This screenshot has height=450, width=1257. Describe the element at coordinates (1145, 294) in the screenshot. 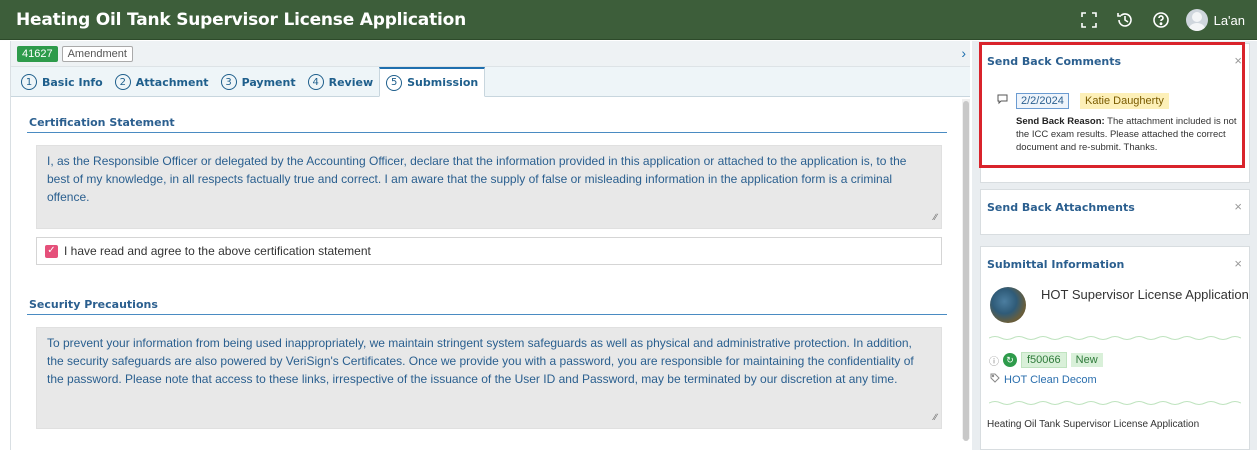

I see `submittal-name: HOT Supervisor License Application` at that location.